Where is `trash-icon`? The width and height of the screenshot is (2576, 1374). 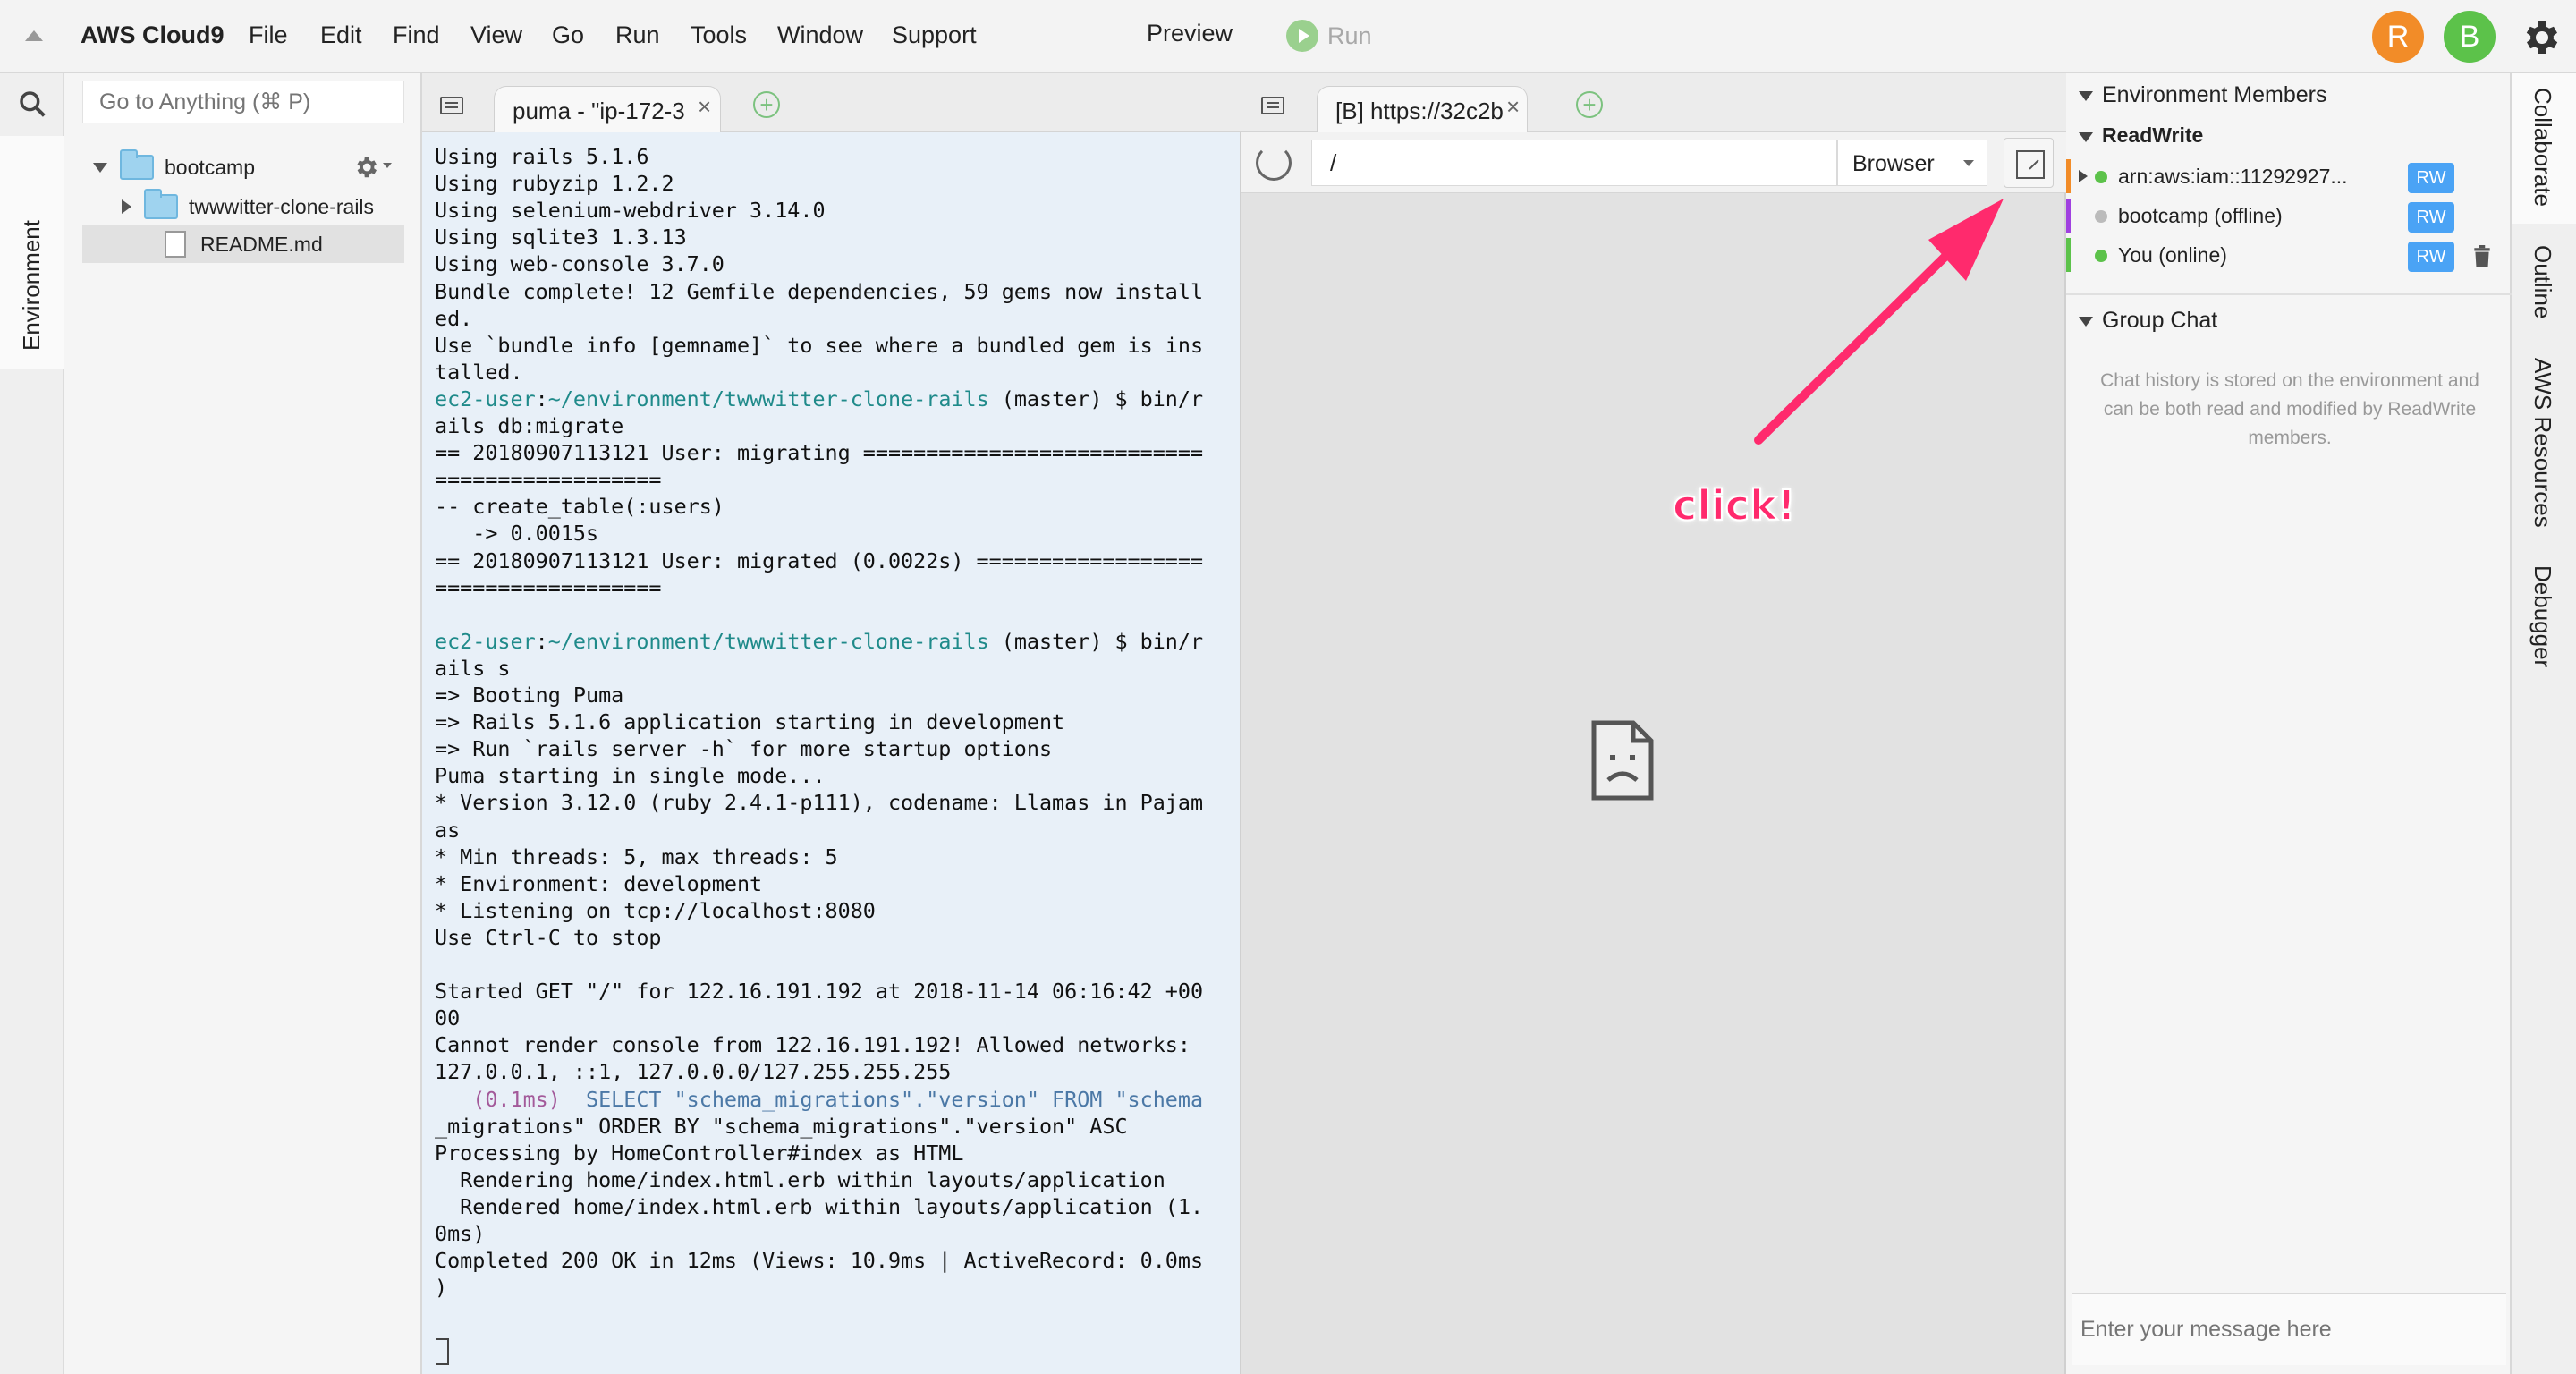 trash-icon is located at coordinates (2482, 256).